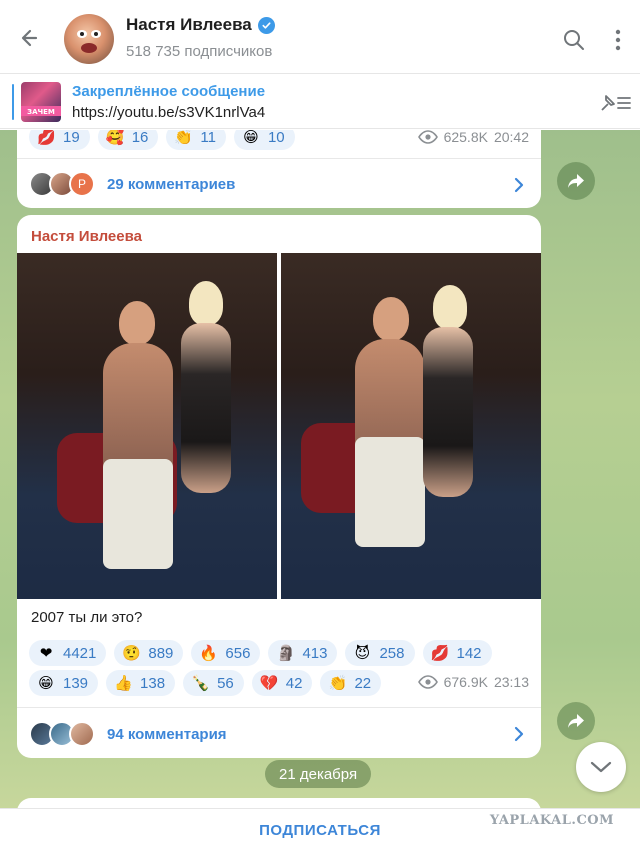 The height and width of the screenshot is (850, 640). I want to click on reaction-count: 413, so click(315, 653).